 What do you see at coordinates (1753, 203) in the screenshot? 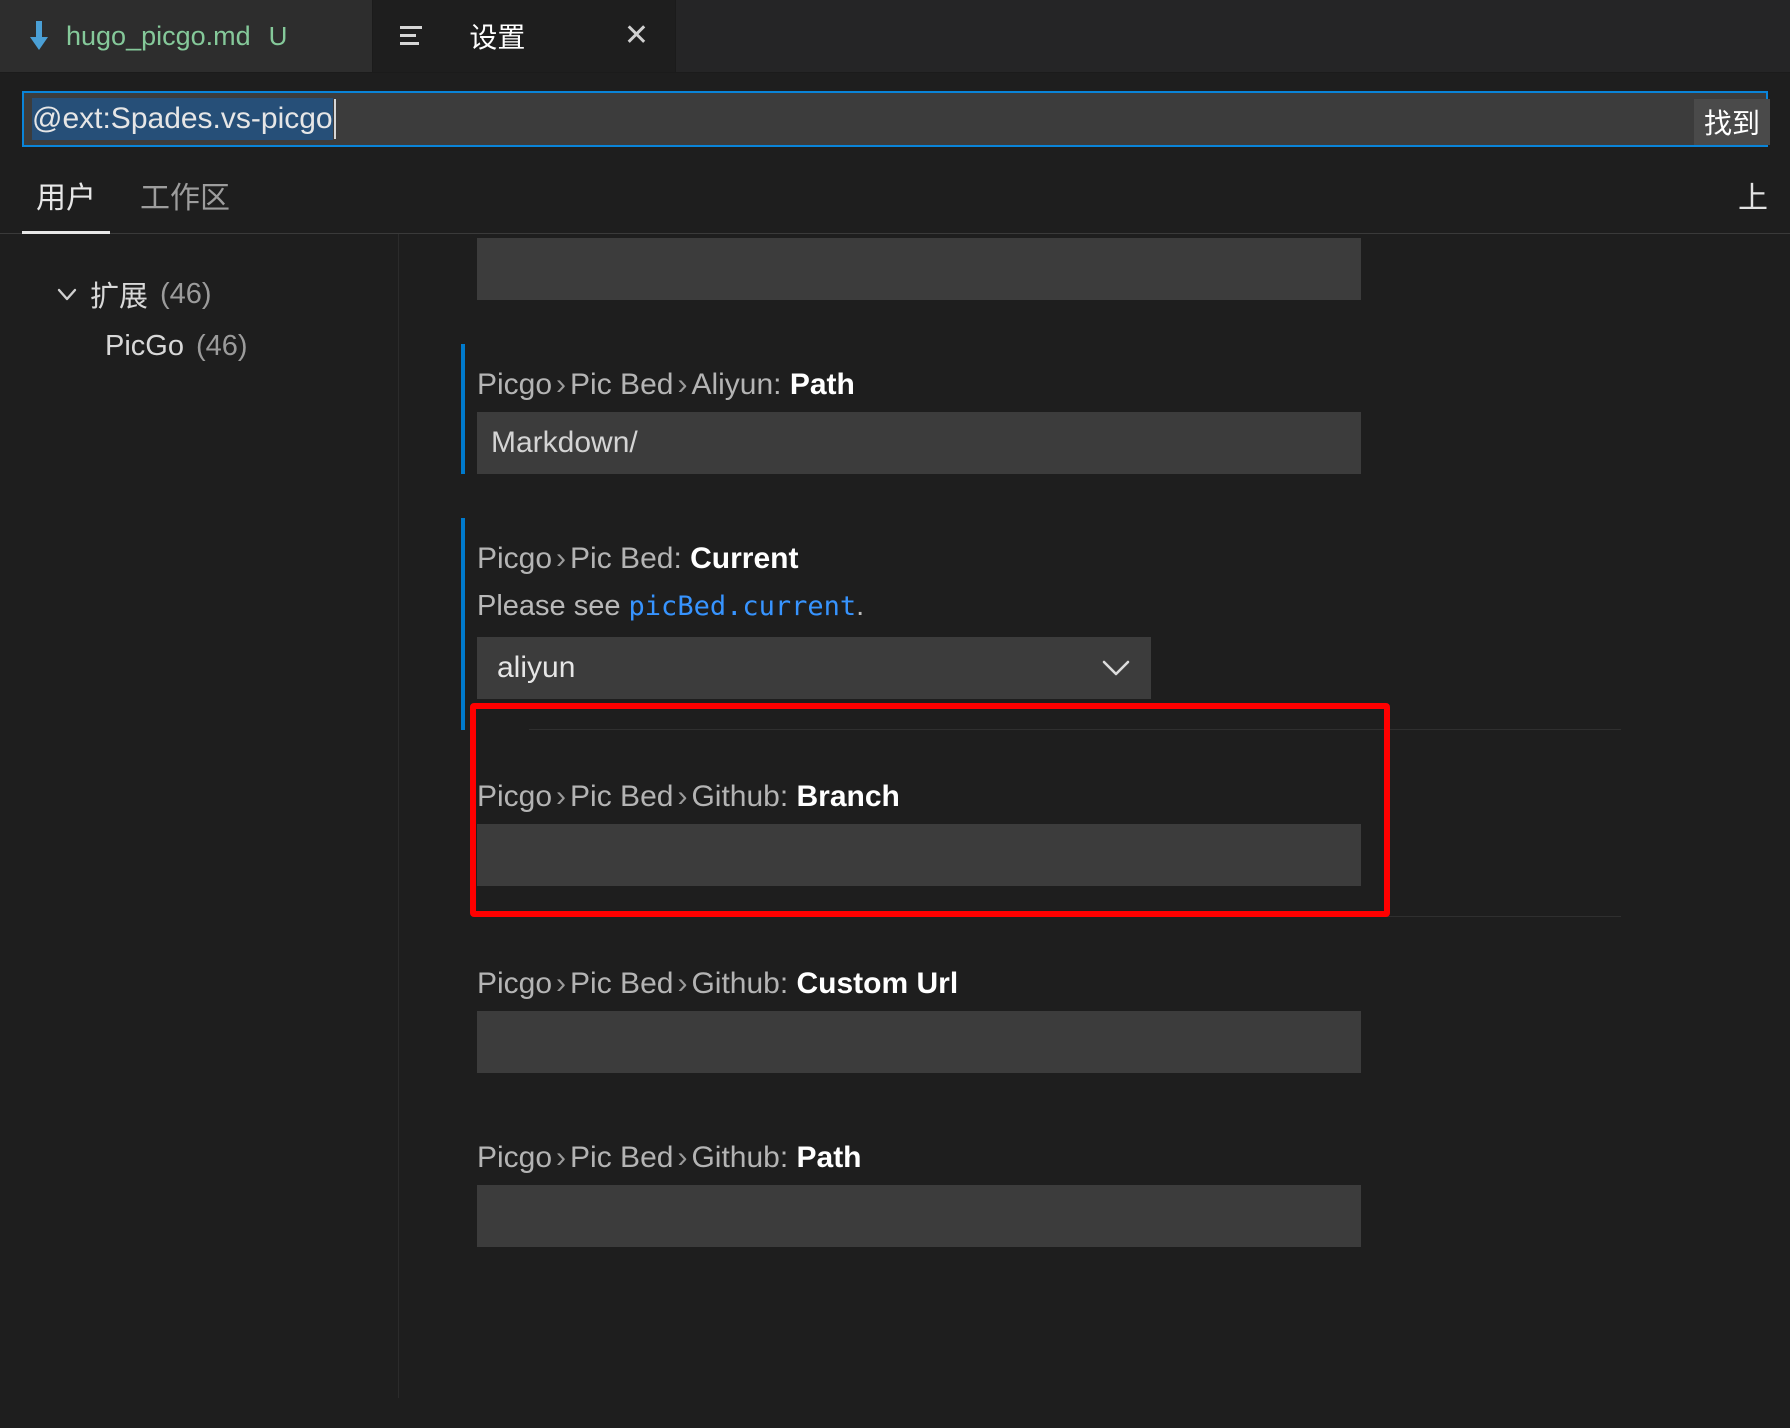
I see `scope-right-label: 上` at bounding box center [1753, 203].